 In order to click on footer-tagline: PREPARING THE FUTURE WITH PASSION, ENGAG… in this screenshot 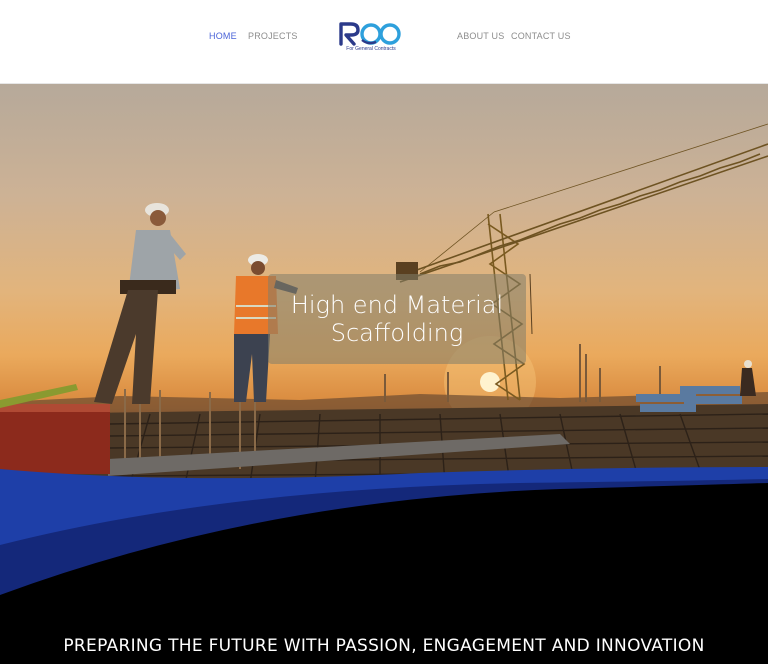, I will do `click(384, 646)`.